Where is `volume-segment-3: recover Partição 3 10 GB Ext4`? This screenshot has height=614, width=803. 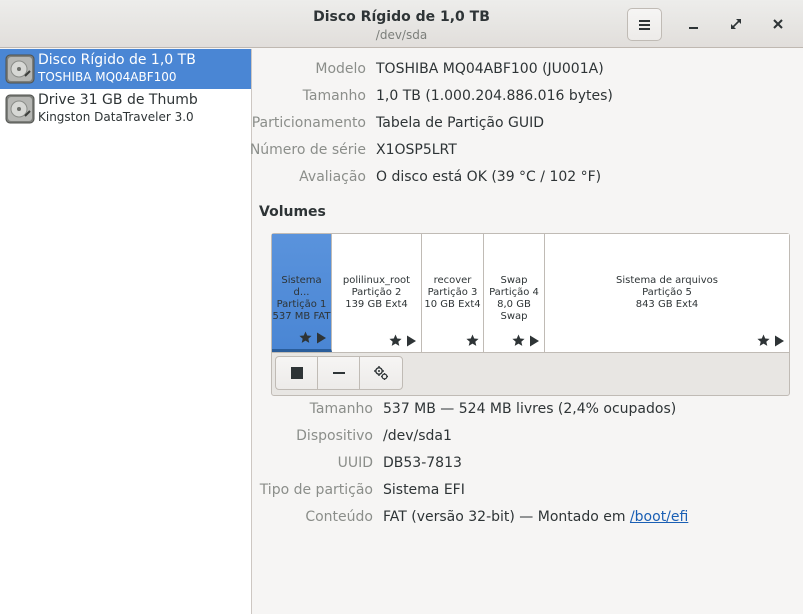 volume-segment-3: recover Partição 3 10 GB Ext4 is located at coordinates (453, 293).